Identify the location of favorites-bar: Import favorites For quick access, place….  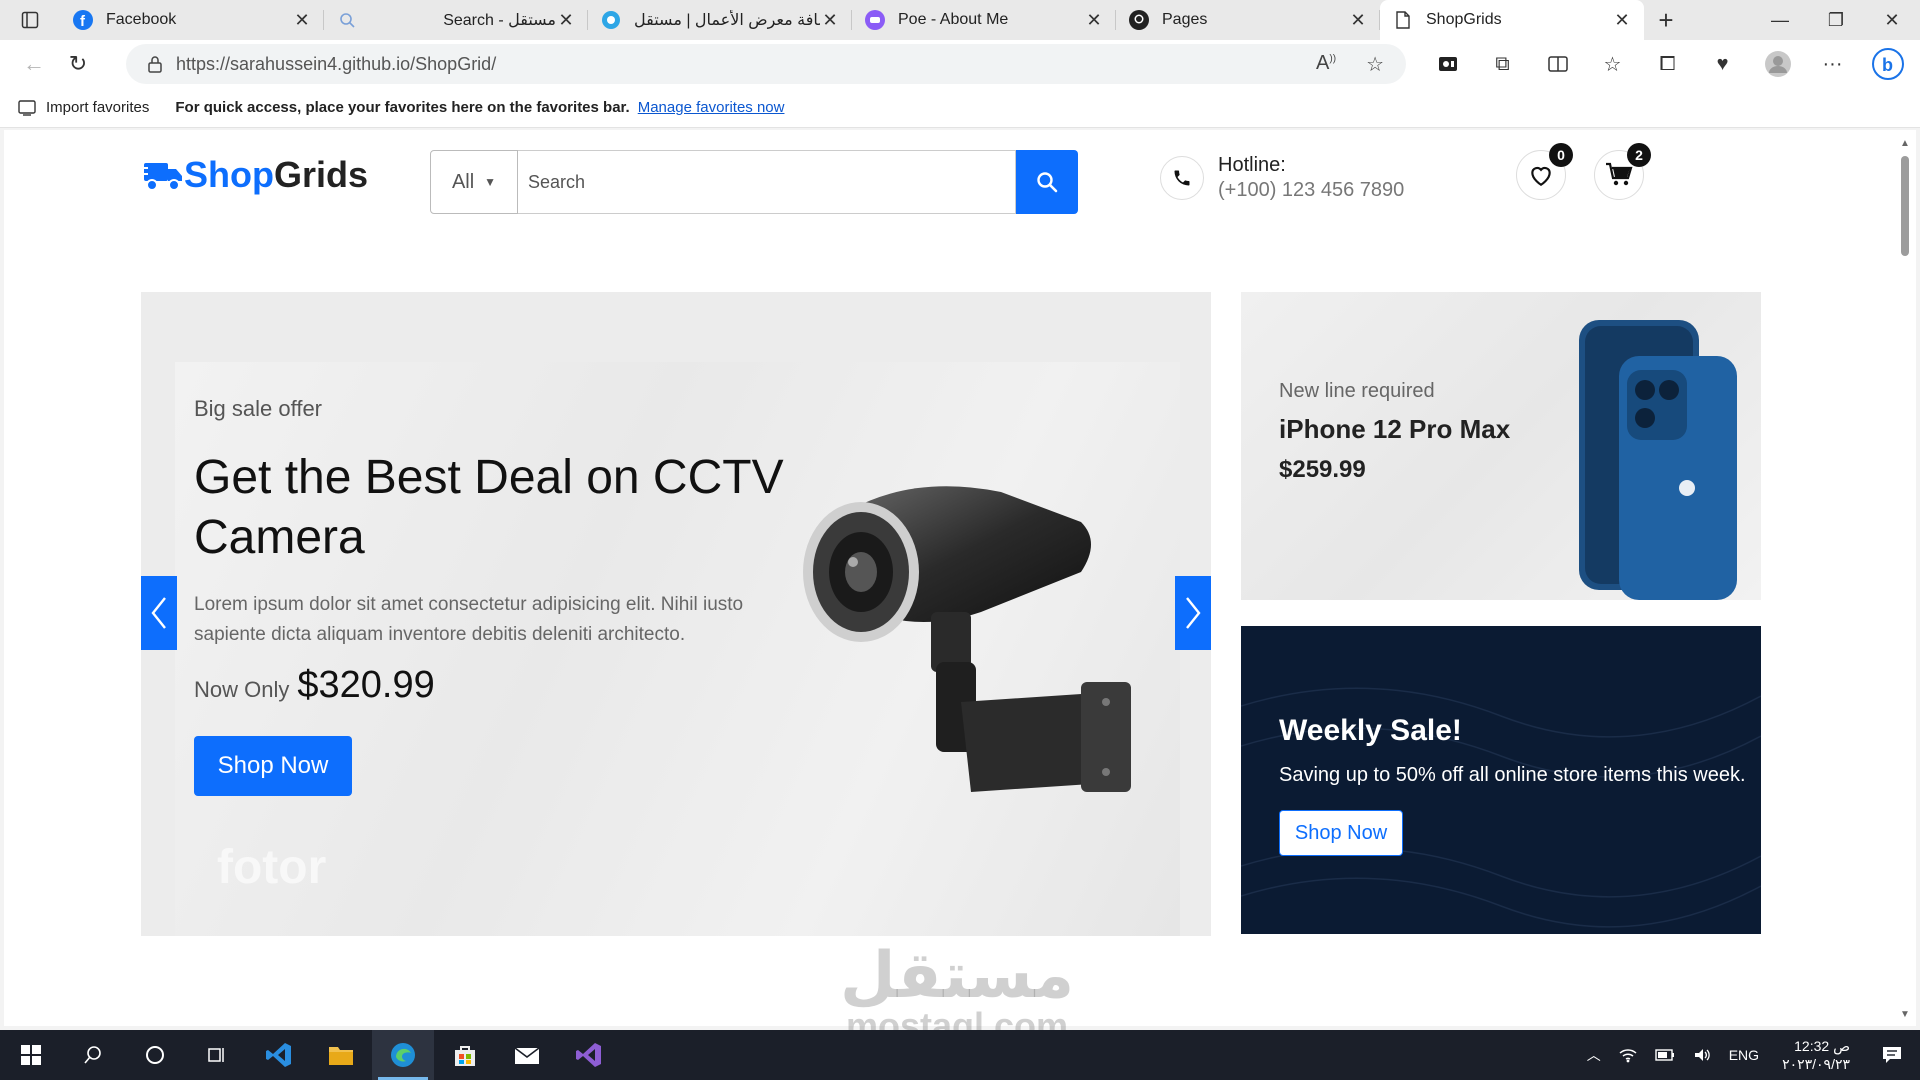
(960, 108).